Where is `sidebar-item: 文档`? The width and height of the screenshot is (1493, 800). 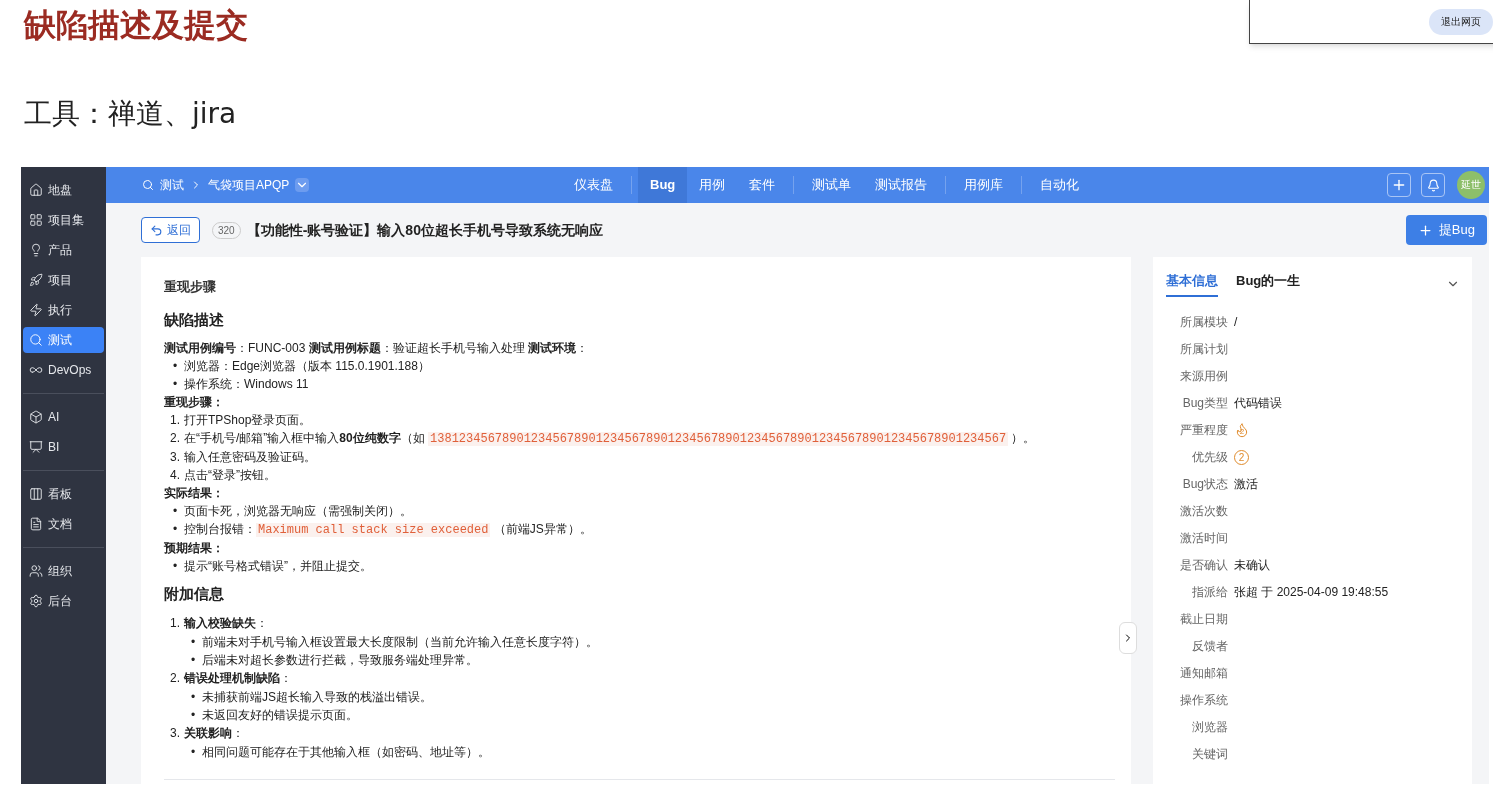
sidebar-item: 文档 is located at coordinates (63, 524).